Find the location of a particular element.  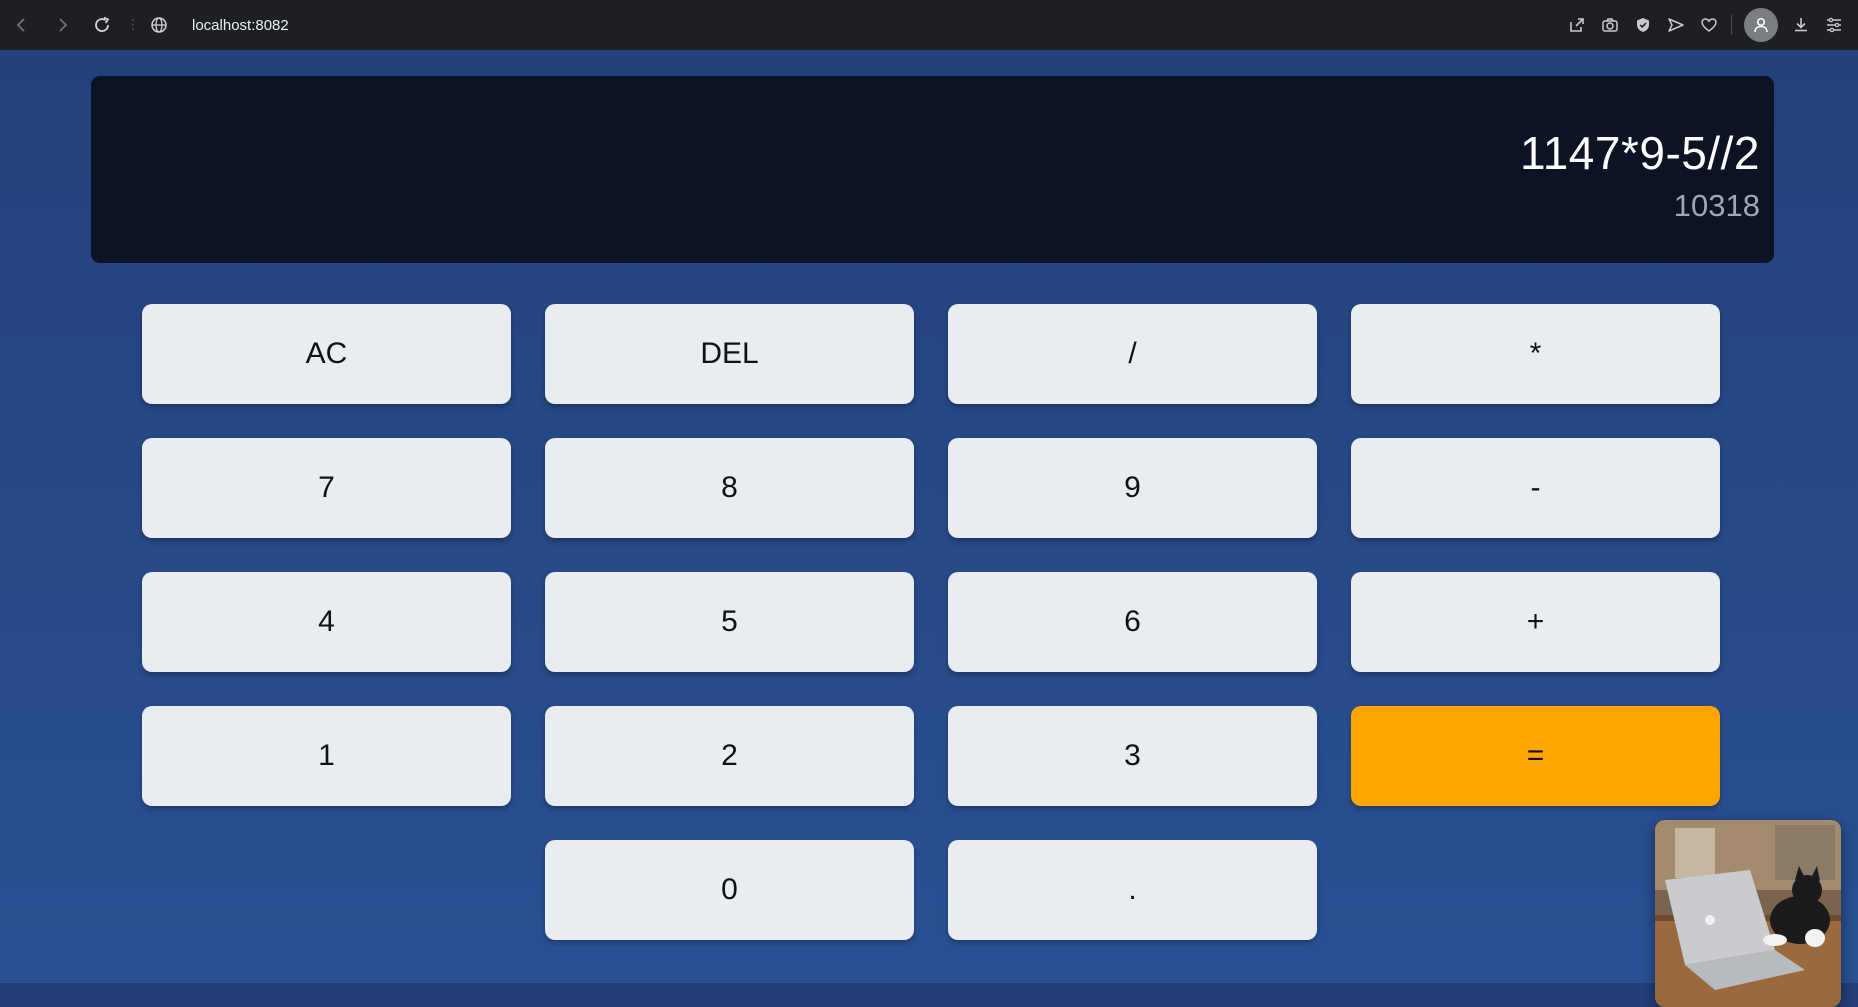

menu-button is located at coordinates (1833, 25).